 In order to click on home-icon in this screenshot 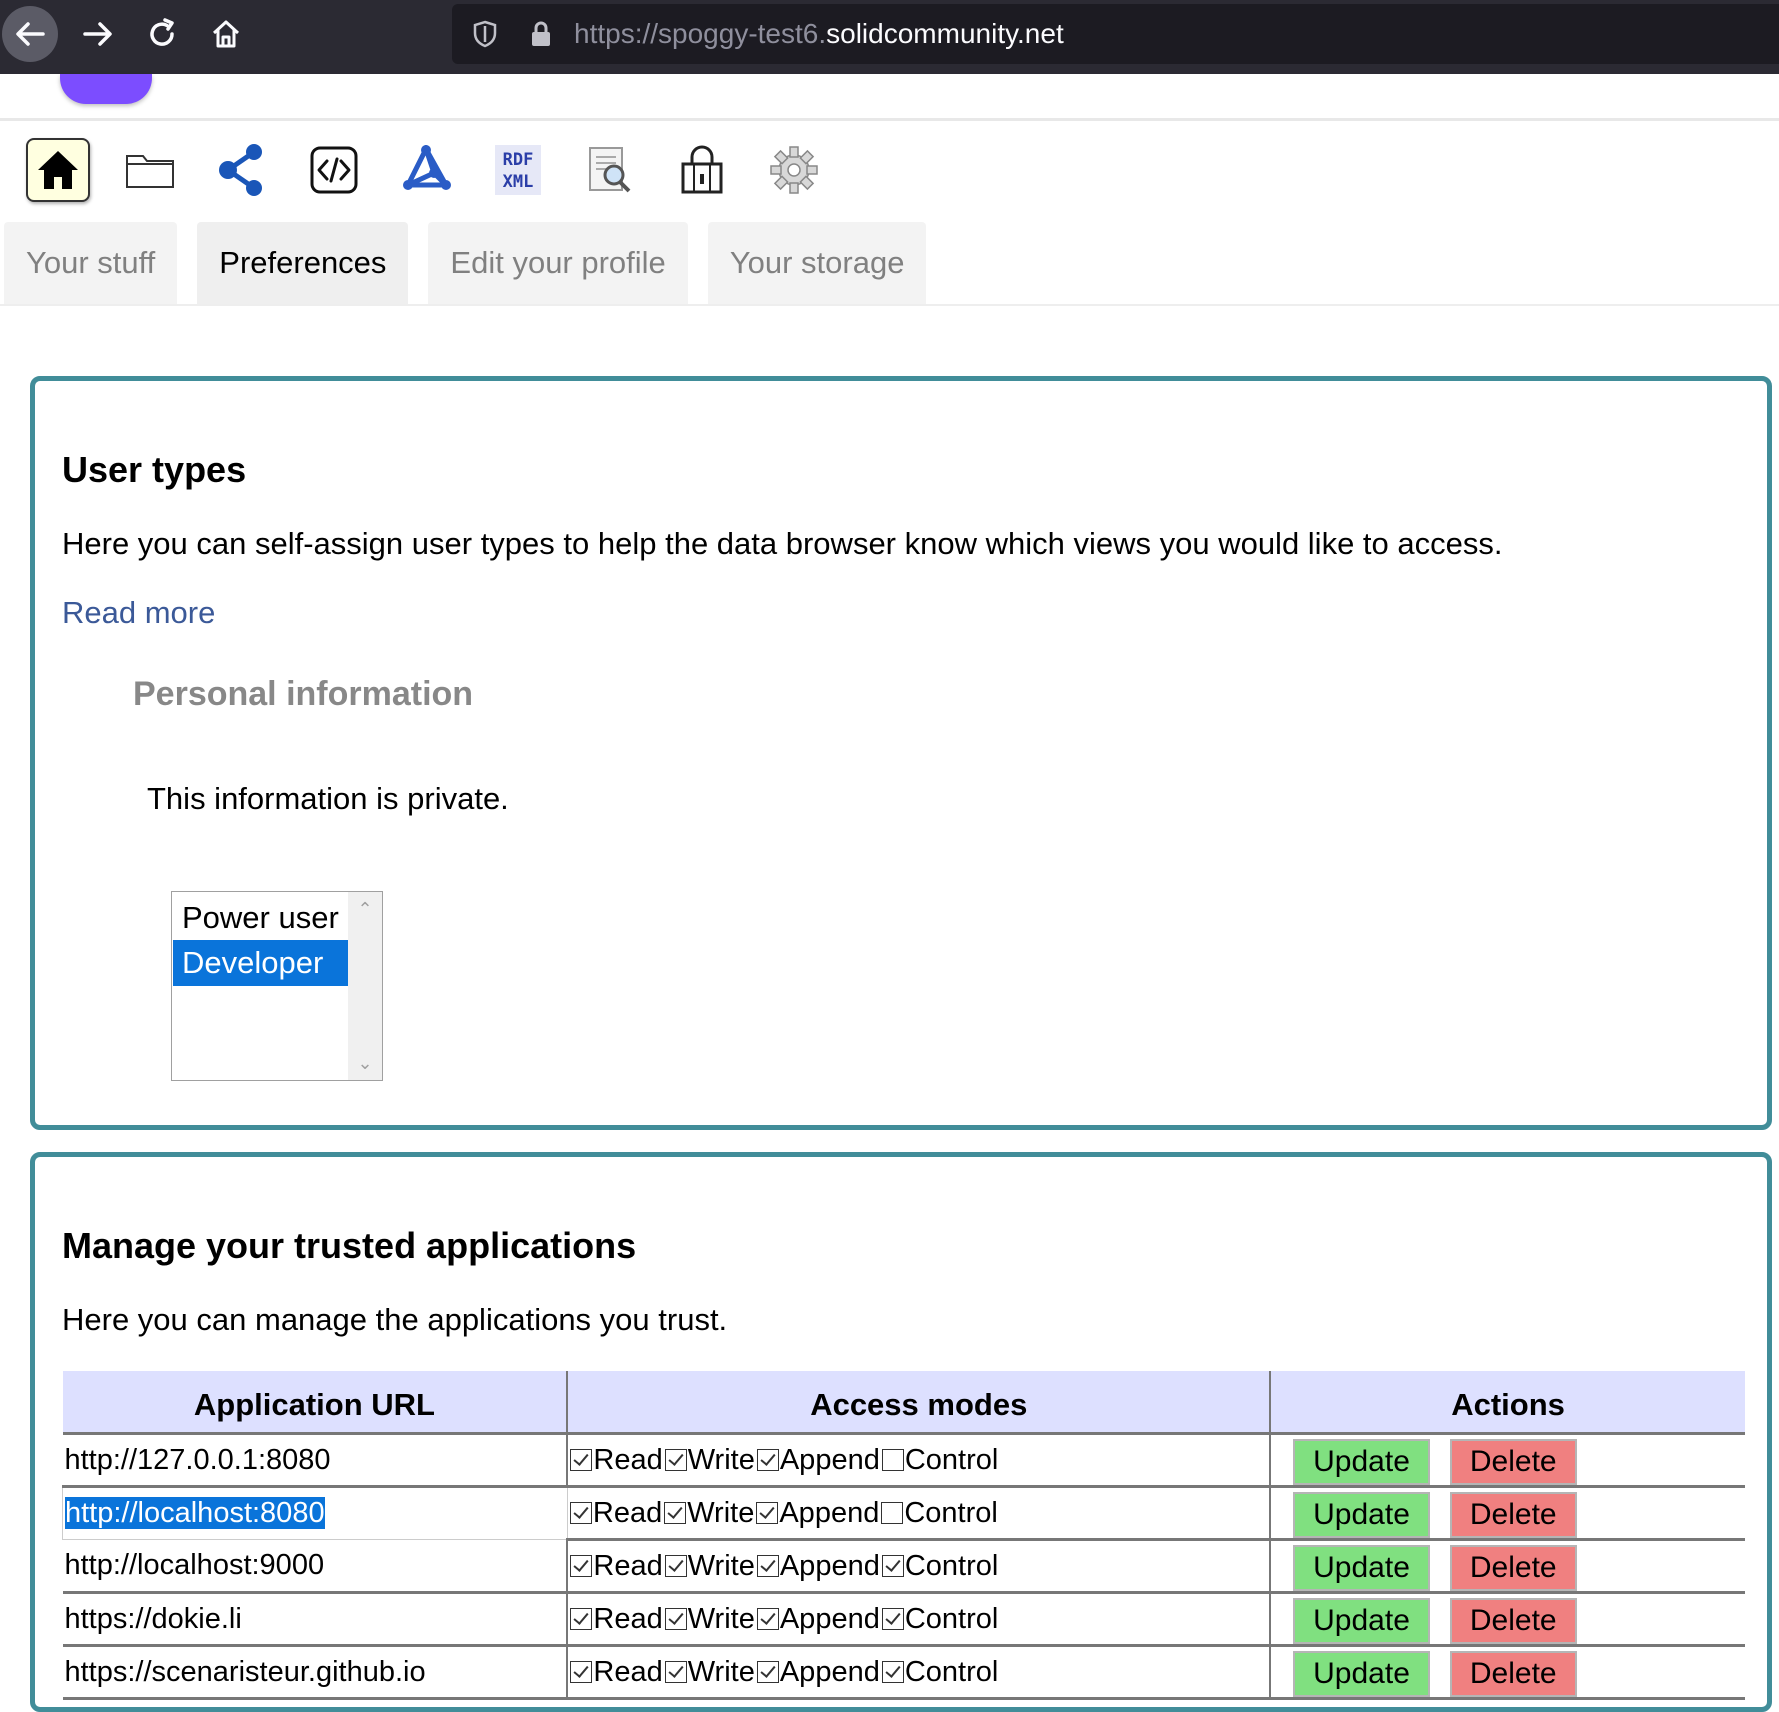, I will do `click(58, 170)`.